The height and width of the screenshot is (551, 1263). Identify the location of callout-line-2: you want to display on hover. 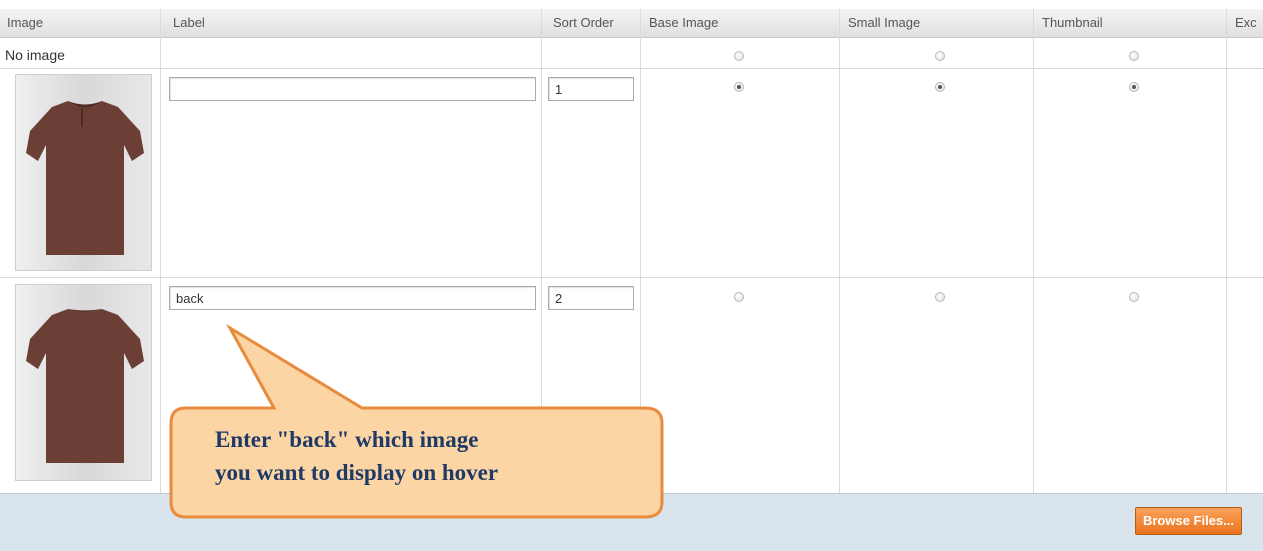
(357, 472).